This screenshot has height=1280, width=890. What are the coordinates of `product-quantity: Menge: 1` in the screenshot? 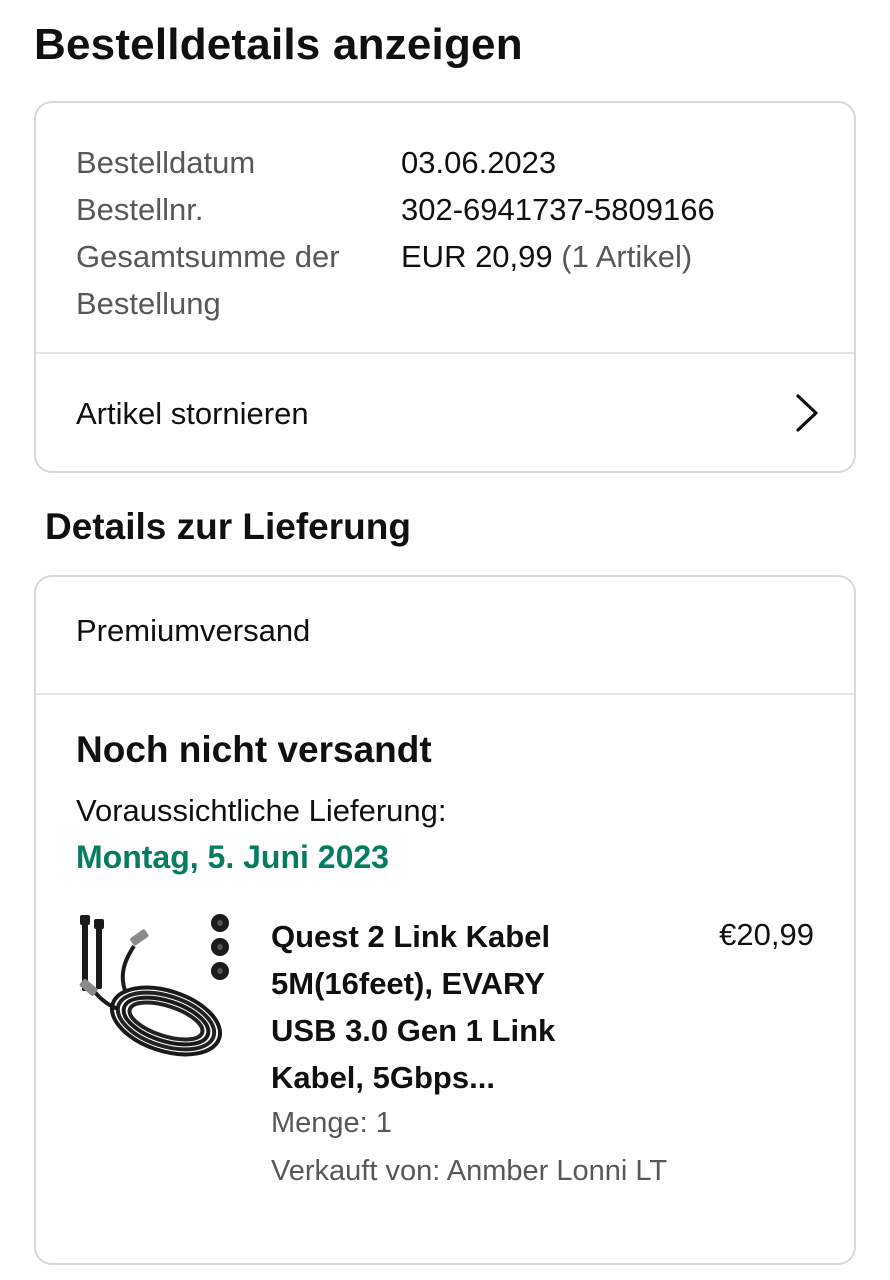 It's located at (331, 1123).